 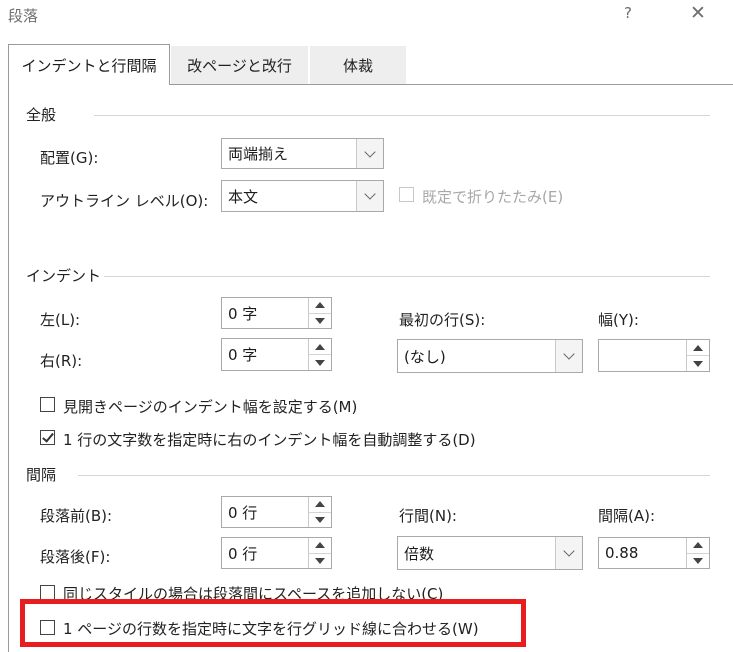 I want to click on indent-right-stepper: 0 字, so click(x=276, y=354).